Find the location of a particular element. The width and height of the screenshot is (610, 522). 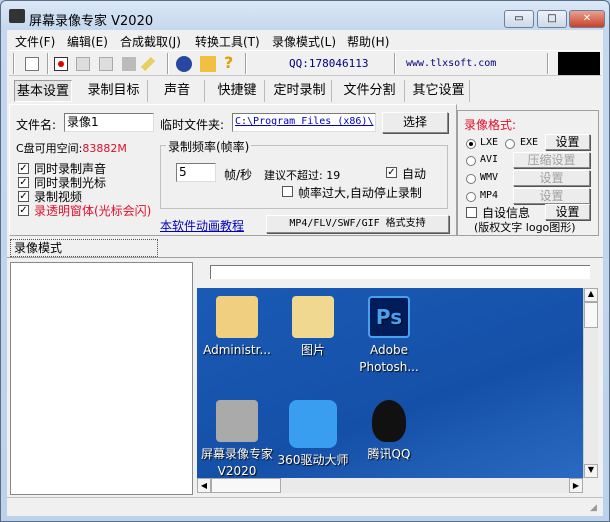

website-link: www.tlxsoft.com is located at coordinates (451, 63).